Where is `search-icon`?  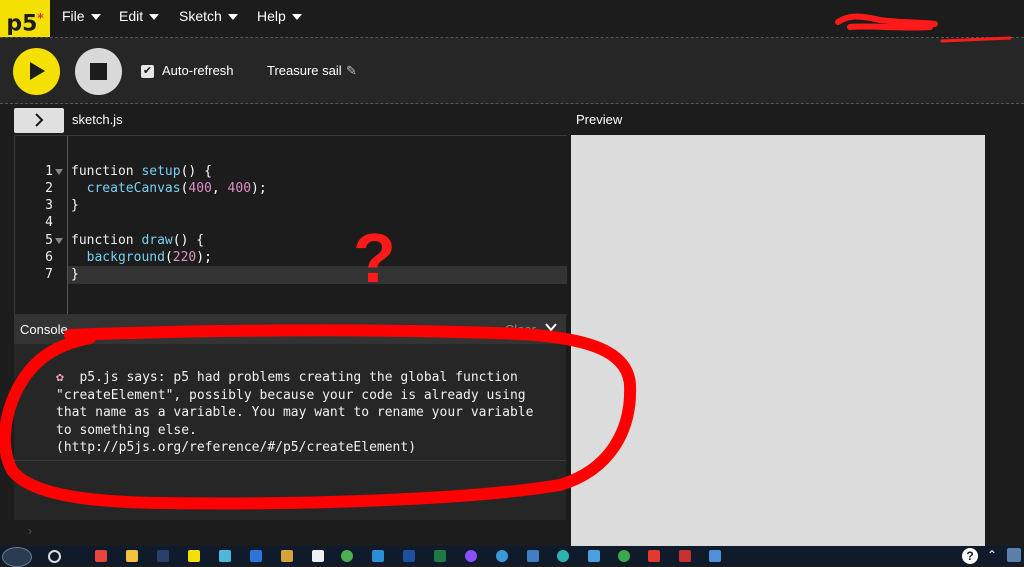
search-icon is located at coordinates (54, 556).